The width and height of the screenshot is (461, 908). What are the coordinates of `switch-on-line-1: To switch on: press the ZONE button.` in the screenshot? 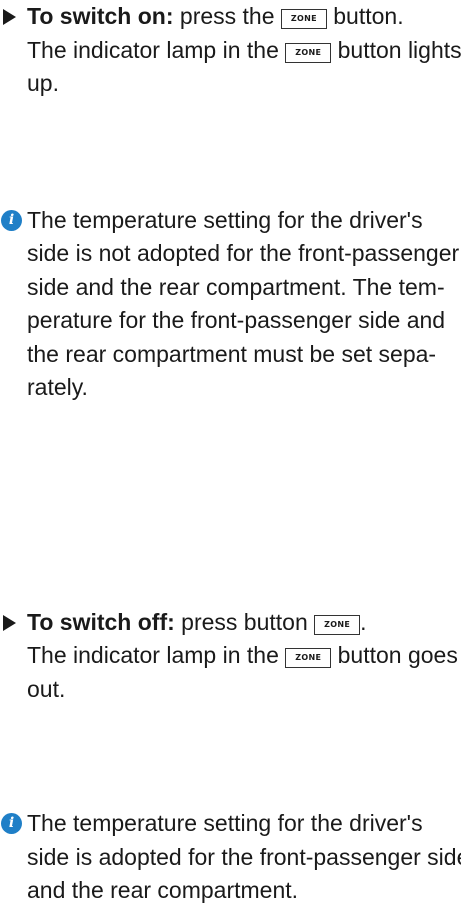 It's located at (215, 16).